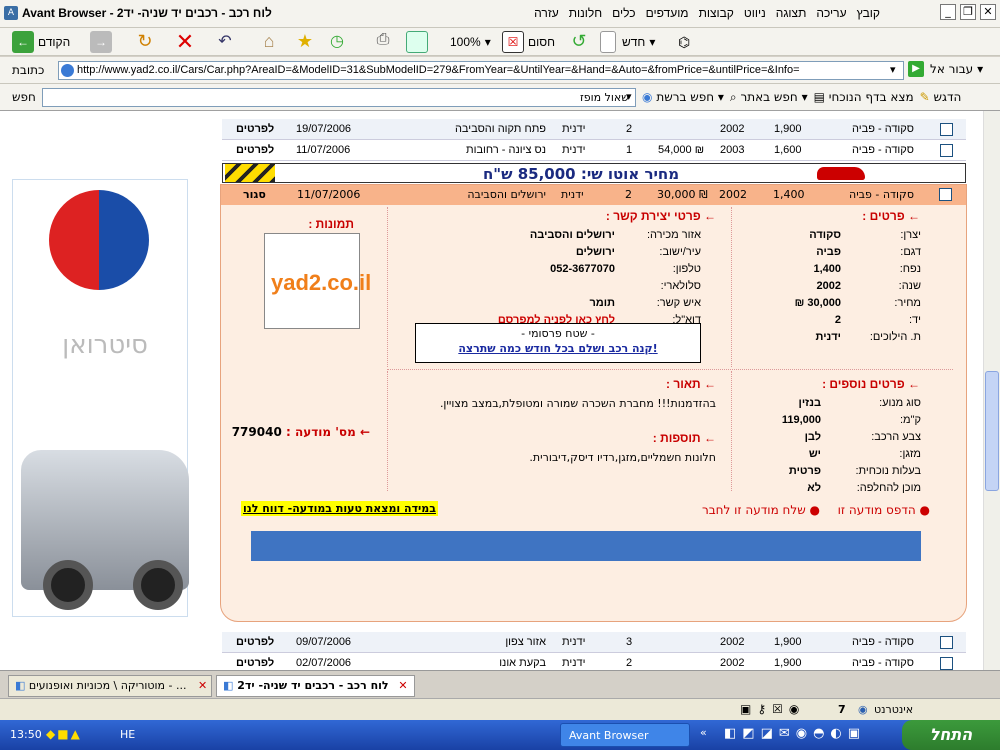  What do you see at coordinates (623, 13) in the screenshot?
I see `menu-tools: כלים` at bounding box center [623, 13].